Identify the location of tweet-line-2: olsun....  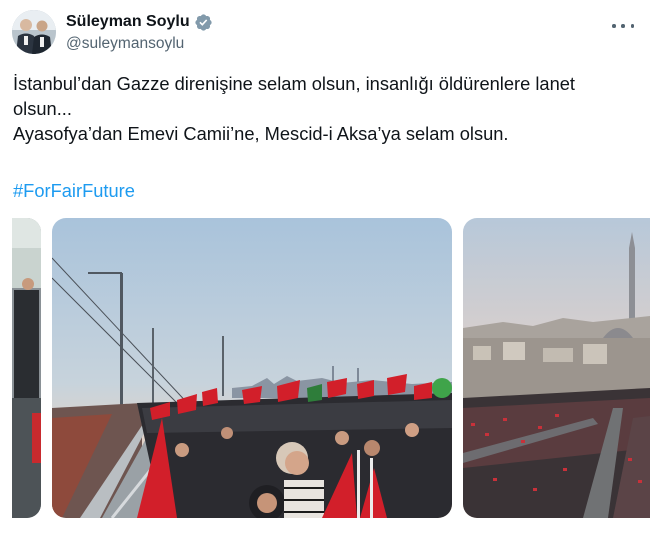
(42, 108).